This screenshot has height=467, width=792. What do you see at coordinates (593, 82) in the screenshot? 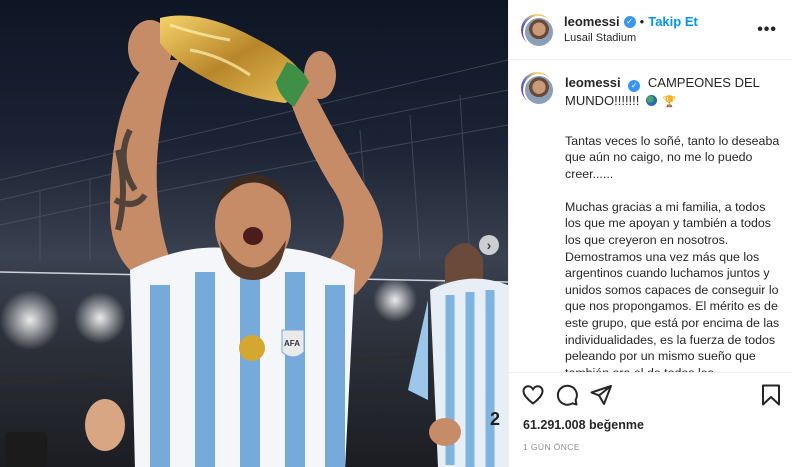
I see `caption-username: leomessi` at bounding box center [593, 82].